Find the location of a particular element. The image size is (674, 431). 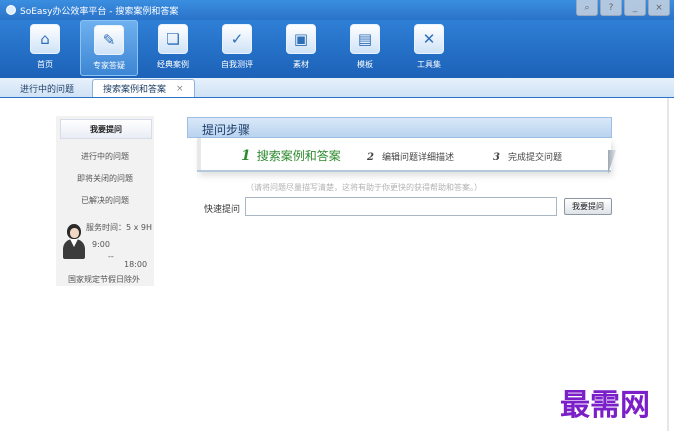

tools-icon: ✕ is located at coordinates (429, 39).